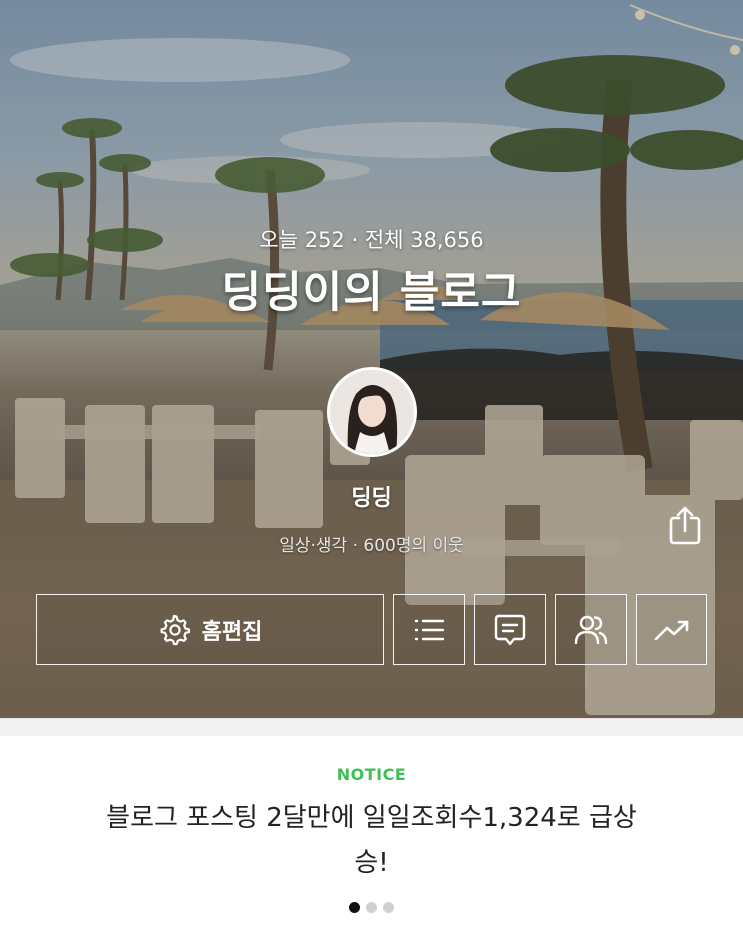 The width and height of the screenshot is (743, 927). Describe the element at coordinates (371, 496) in the screenshot. I see `nickname: 딩딩` at that location.